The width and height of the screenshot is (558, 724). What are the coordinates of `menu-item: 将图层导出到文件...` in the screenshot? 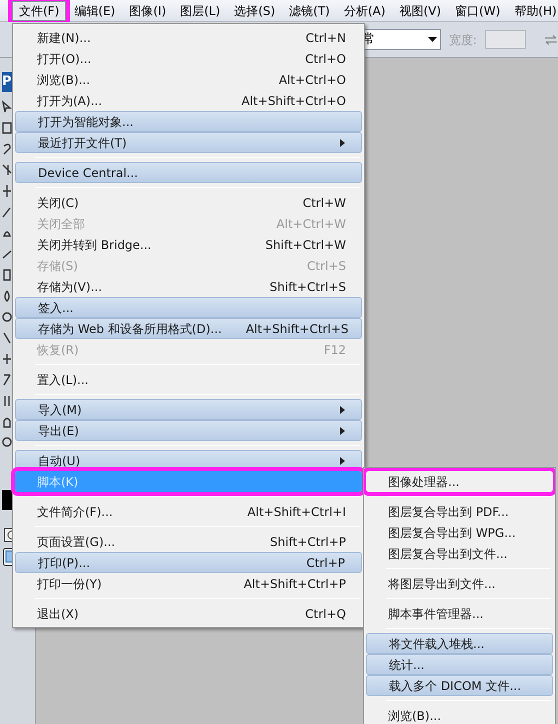 It's located at (459, 583).